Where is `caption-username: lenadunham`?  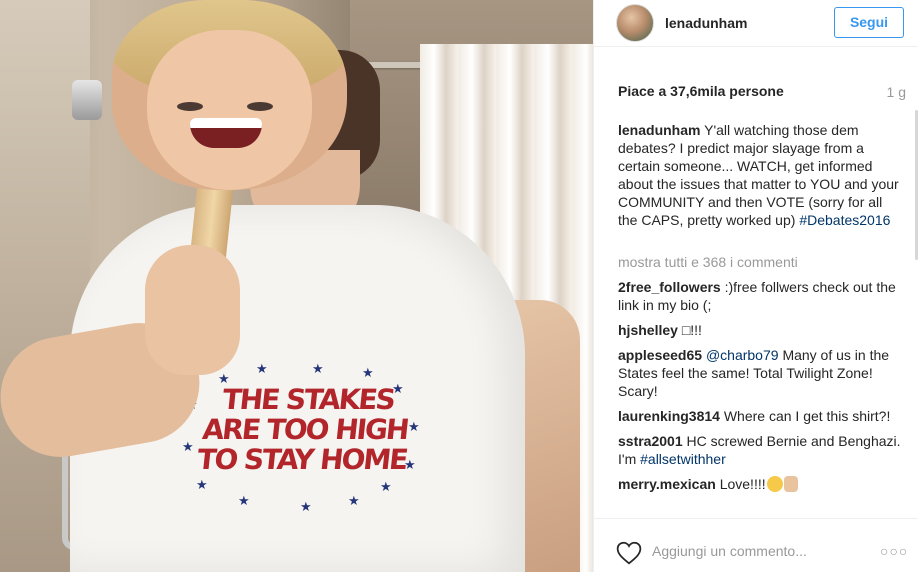 caption-username: lenadunham is located at coordinates (659, 130).